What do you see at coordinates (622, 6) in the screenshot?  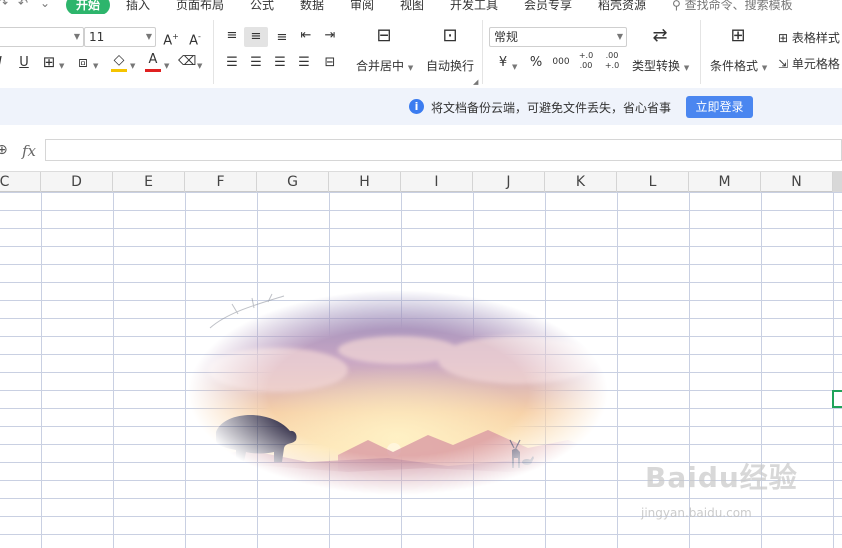 I see `tab-docer-resources: 稻壳资源` at bounding box center [622, 6].